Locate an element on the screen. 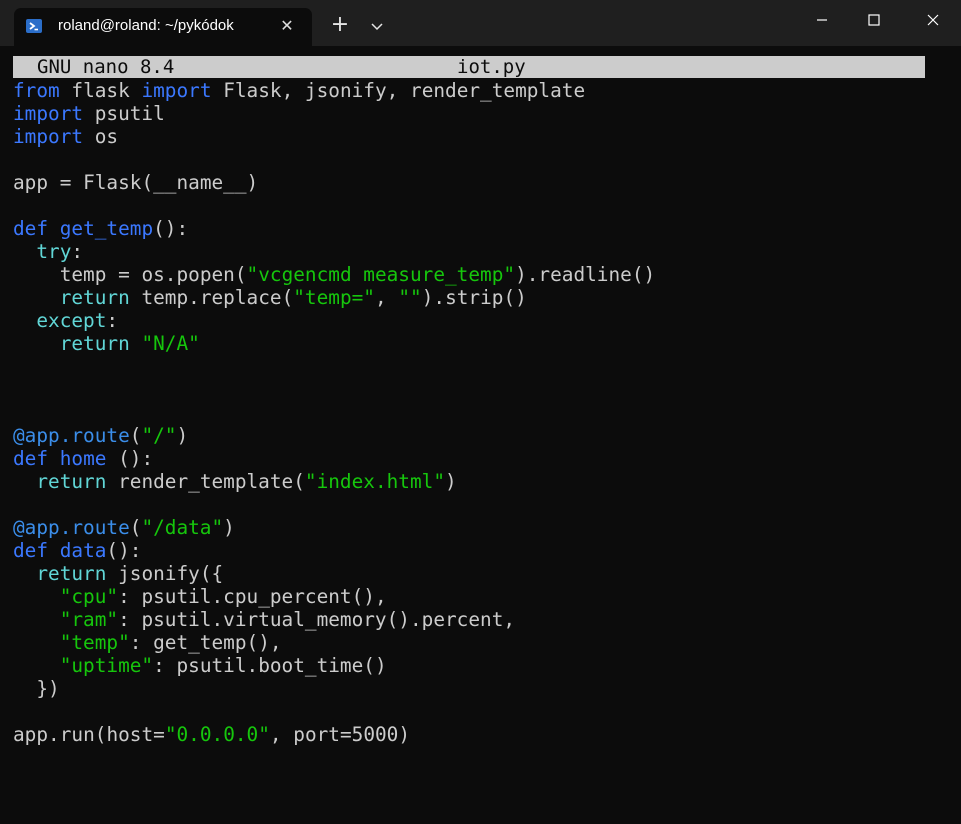 The image size is (961, 824). code-line: "temp": get_temp(), is located at coordinates (170, 642).